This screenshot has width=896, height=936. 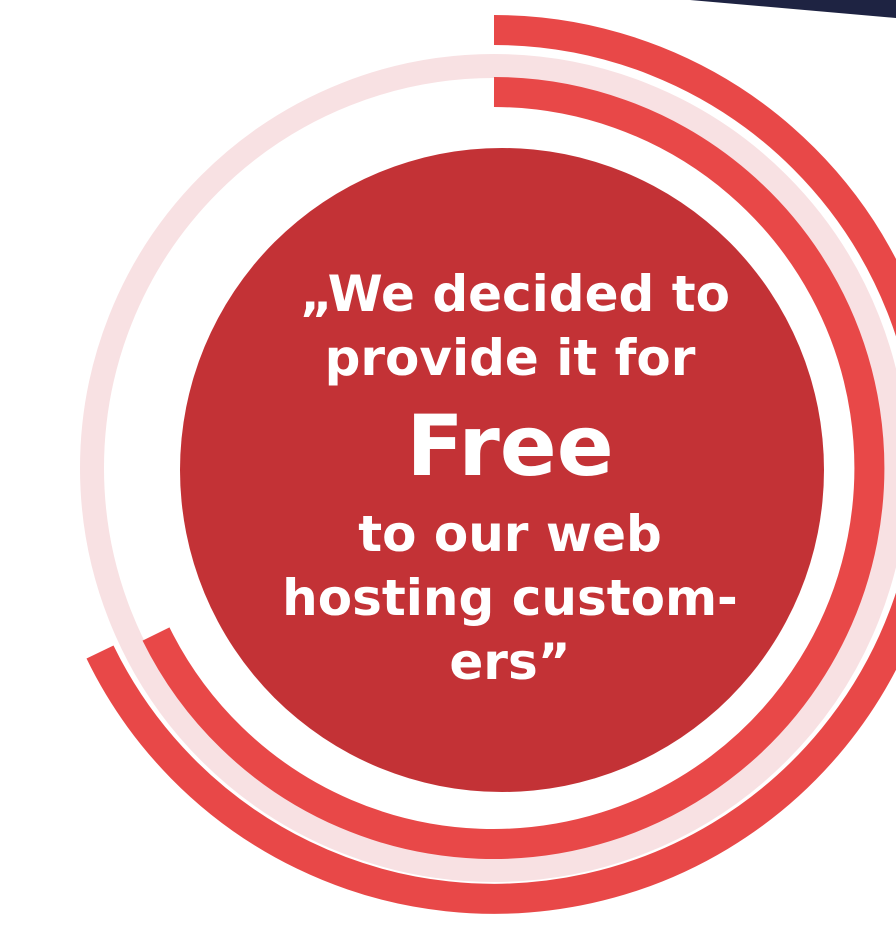 I want to click on quote-line-2: provide it for, so click(x=510, y=358).